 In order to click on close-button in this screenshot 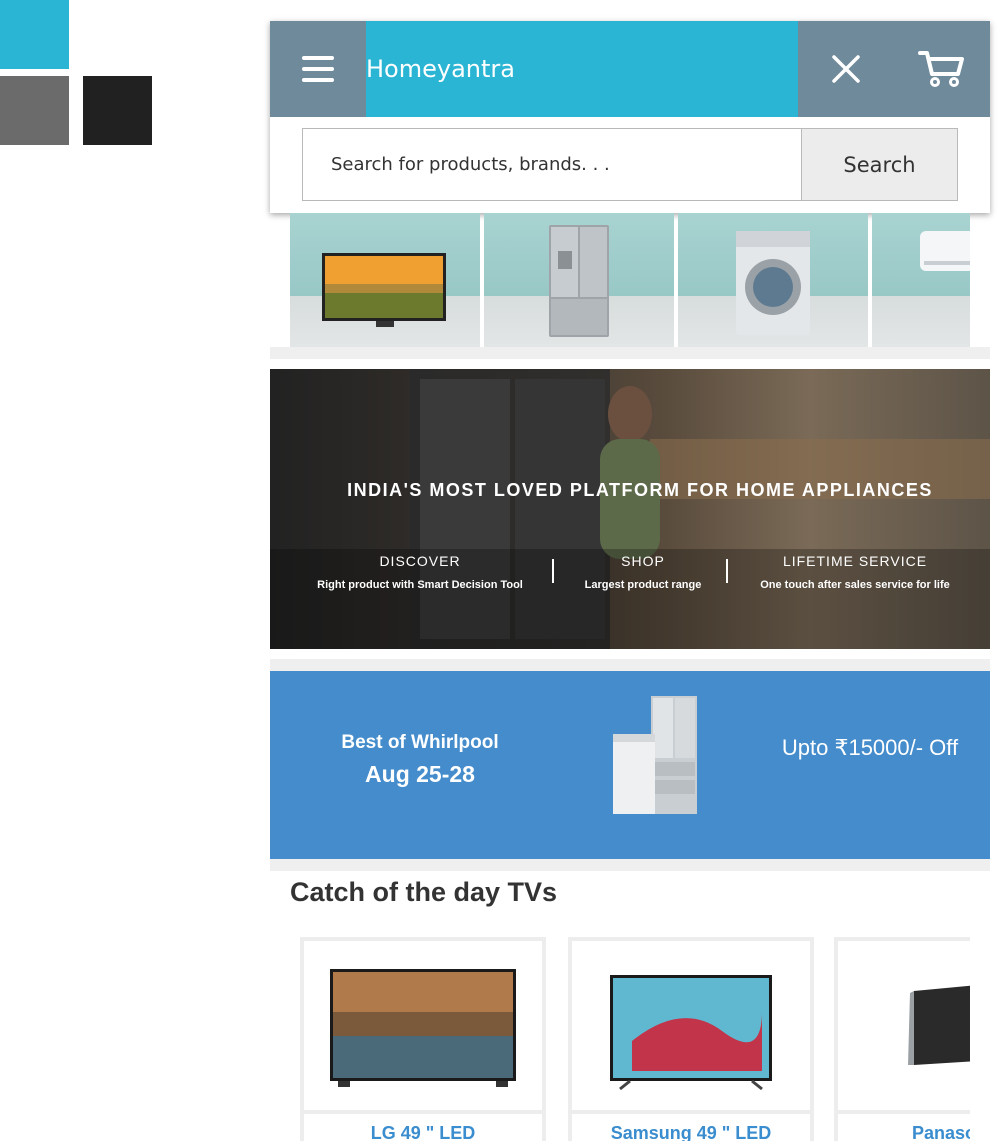, I will do `click(846, 69)`.